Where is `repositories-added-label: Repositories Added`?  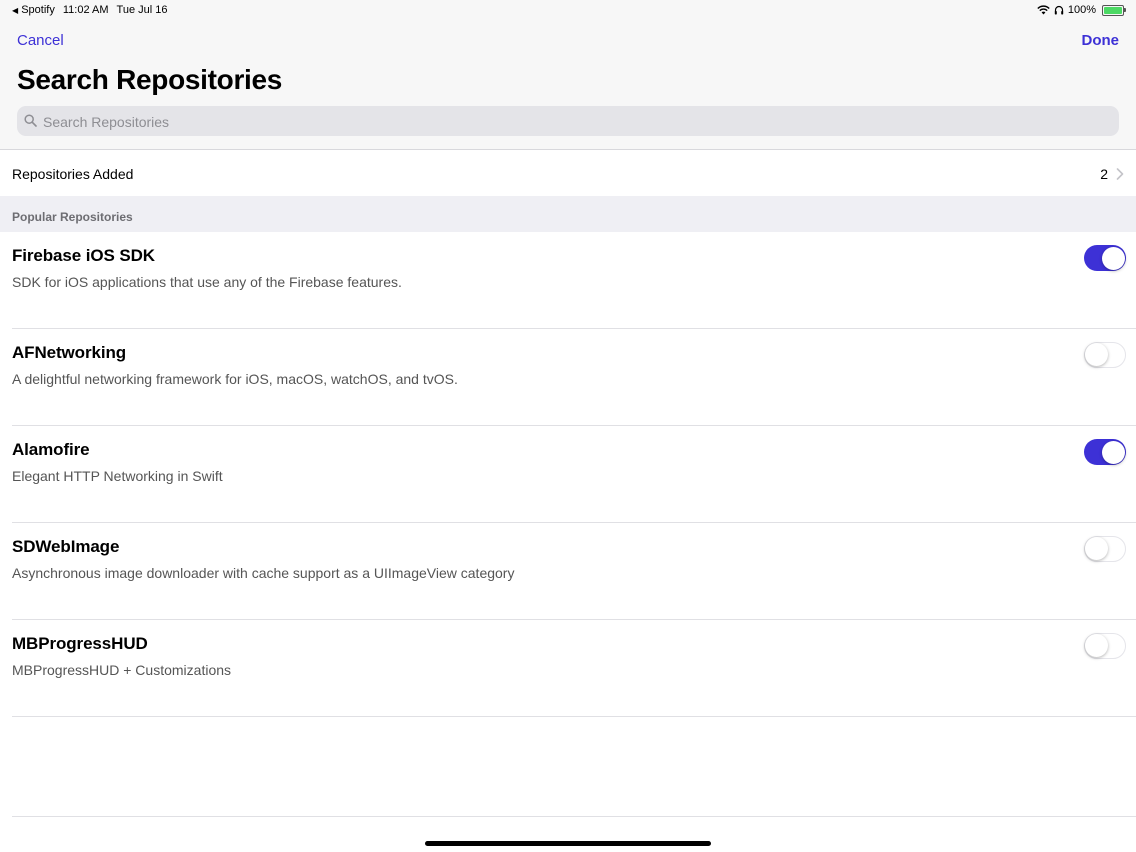
repositories-added-label: Repositories Added is located at coordinates (73, 174).